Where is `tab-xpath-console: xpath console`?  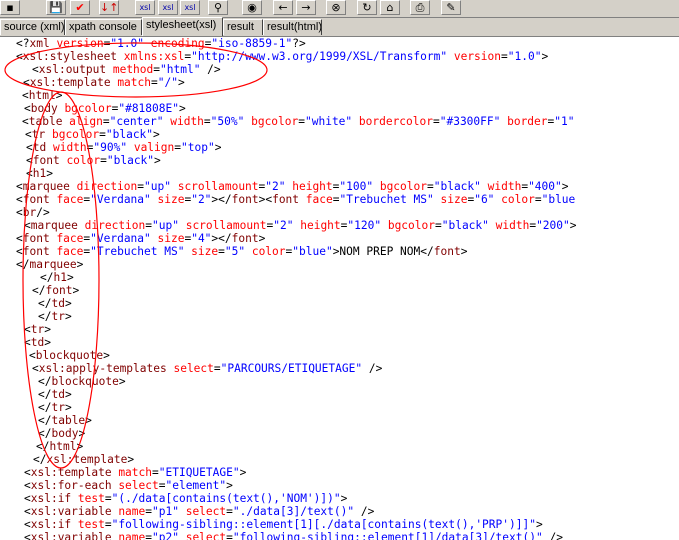 tab-xpath-console: xpath console is located at coordinates (103, 27).